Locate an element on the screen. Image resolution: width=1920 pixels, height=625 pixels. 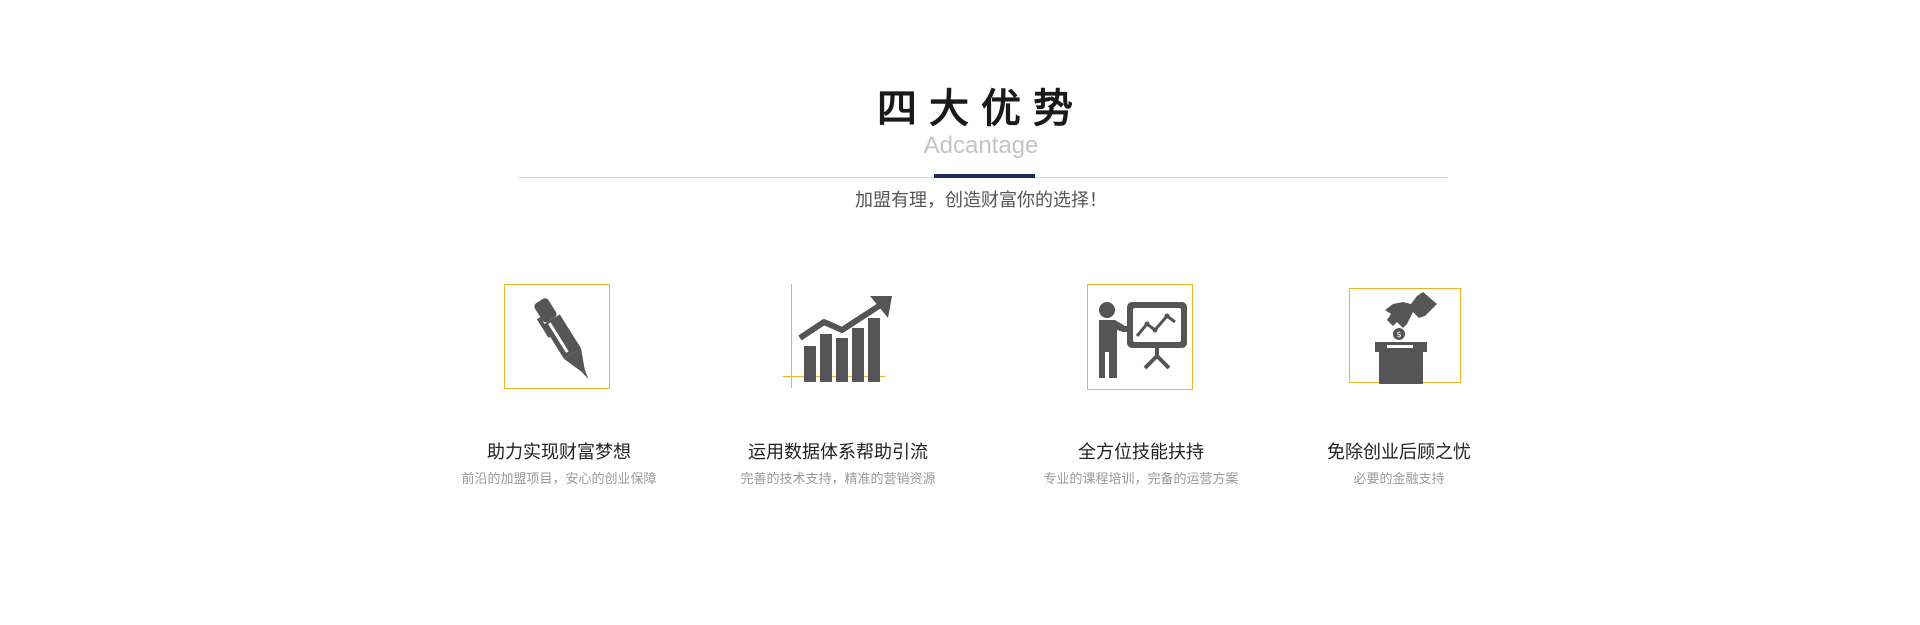
advantage-title: 全方位技能扶持 is located at coordinates (1141, 452).